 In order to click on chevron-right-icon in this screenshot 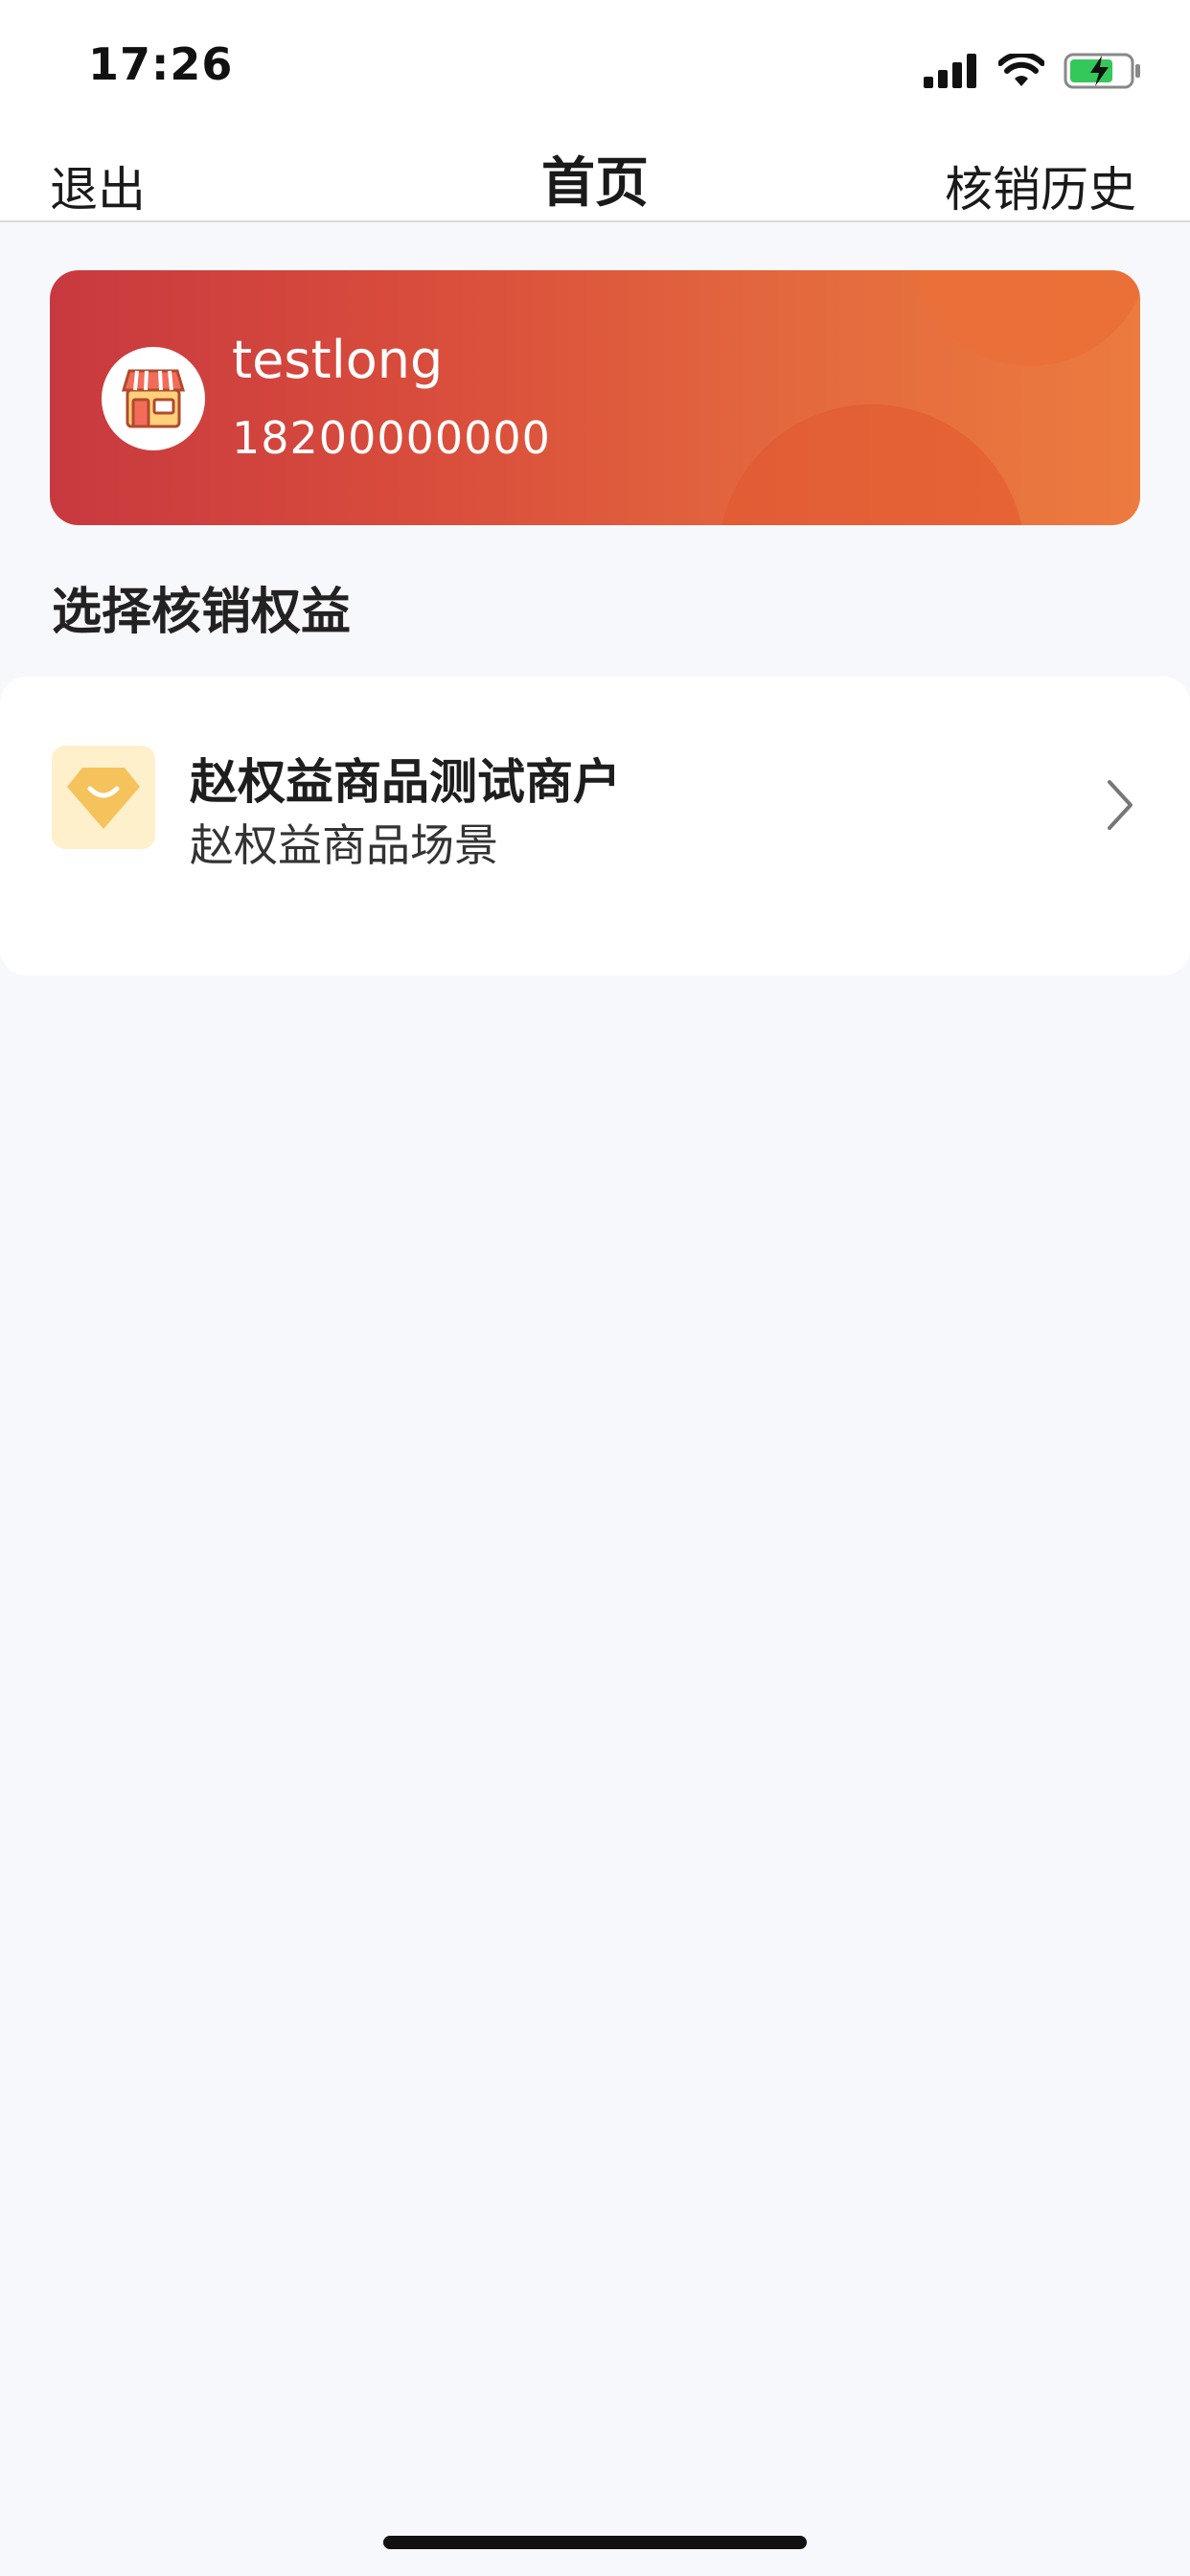, I will do `click(1121, 805)`.